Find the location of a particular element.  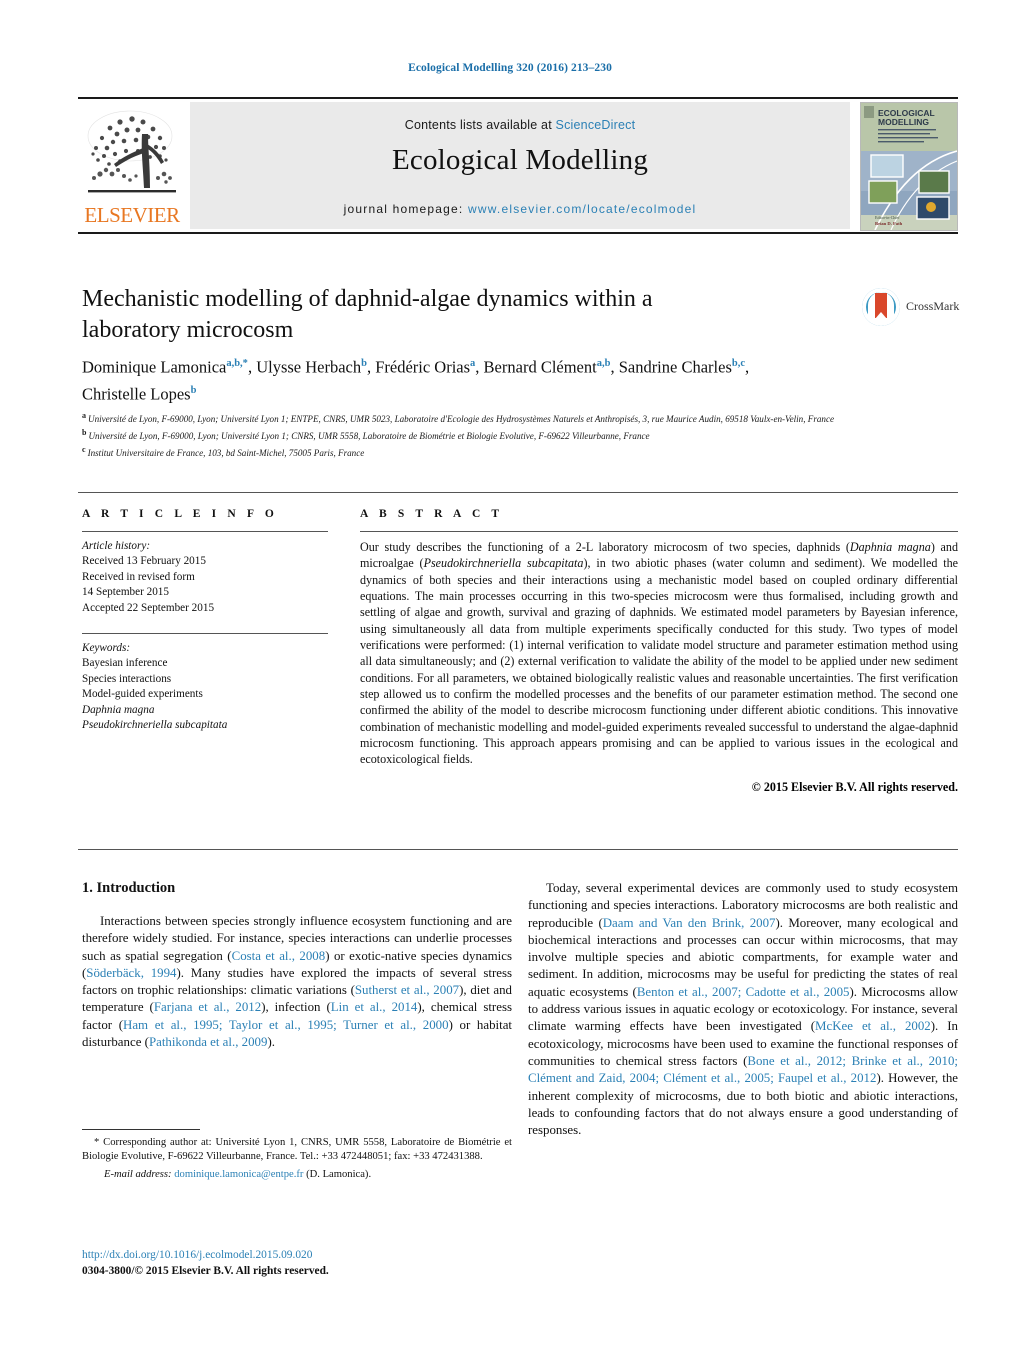

keywords-divider is located at coordinates (205, 634).